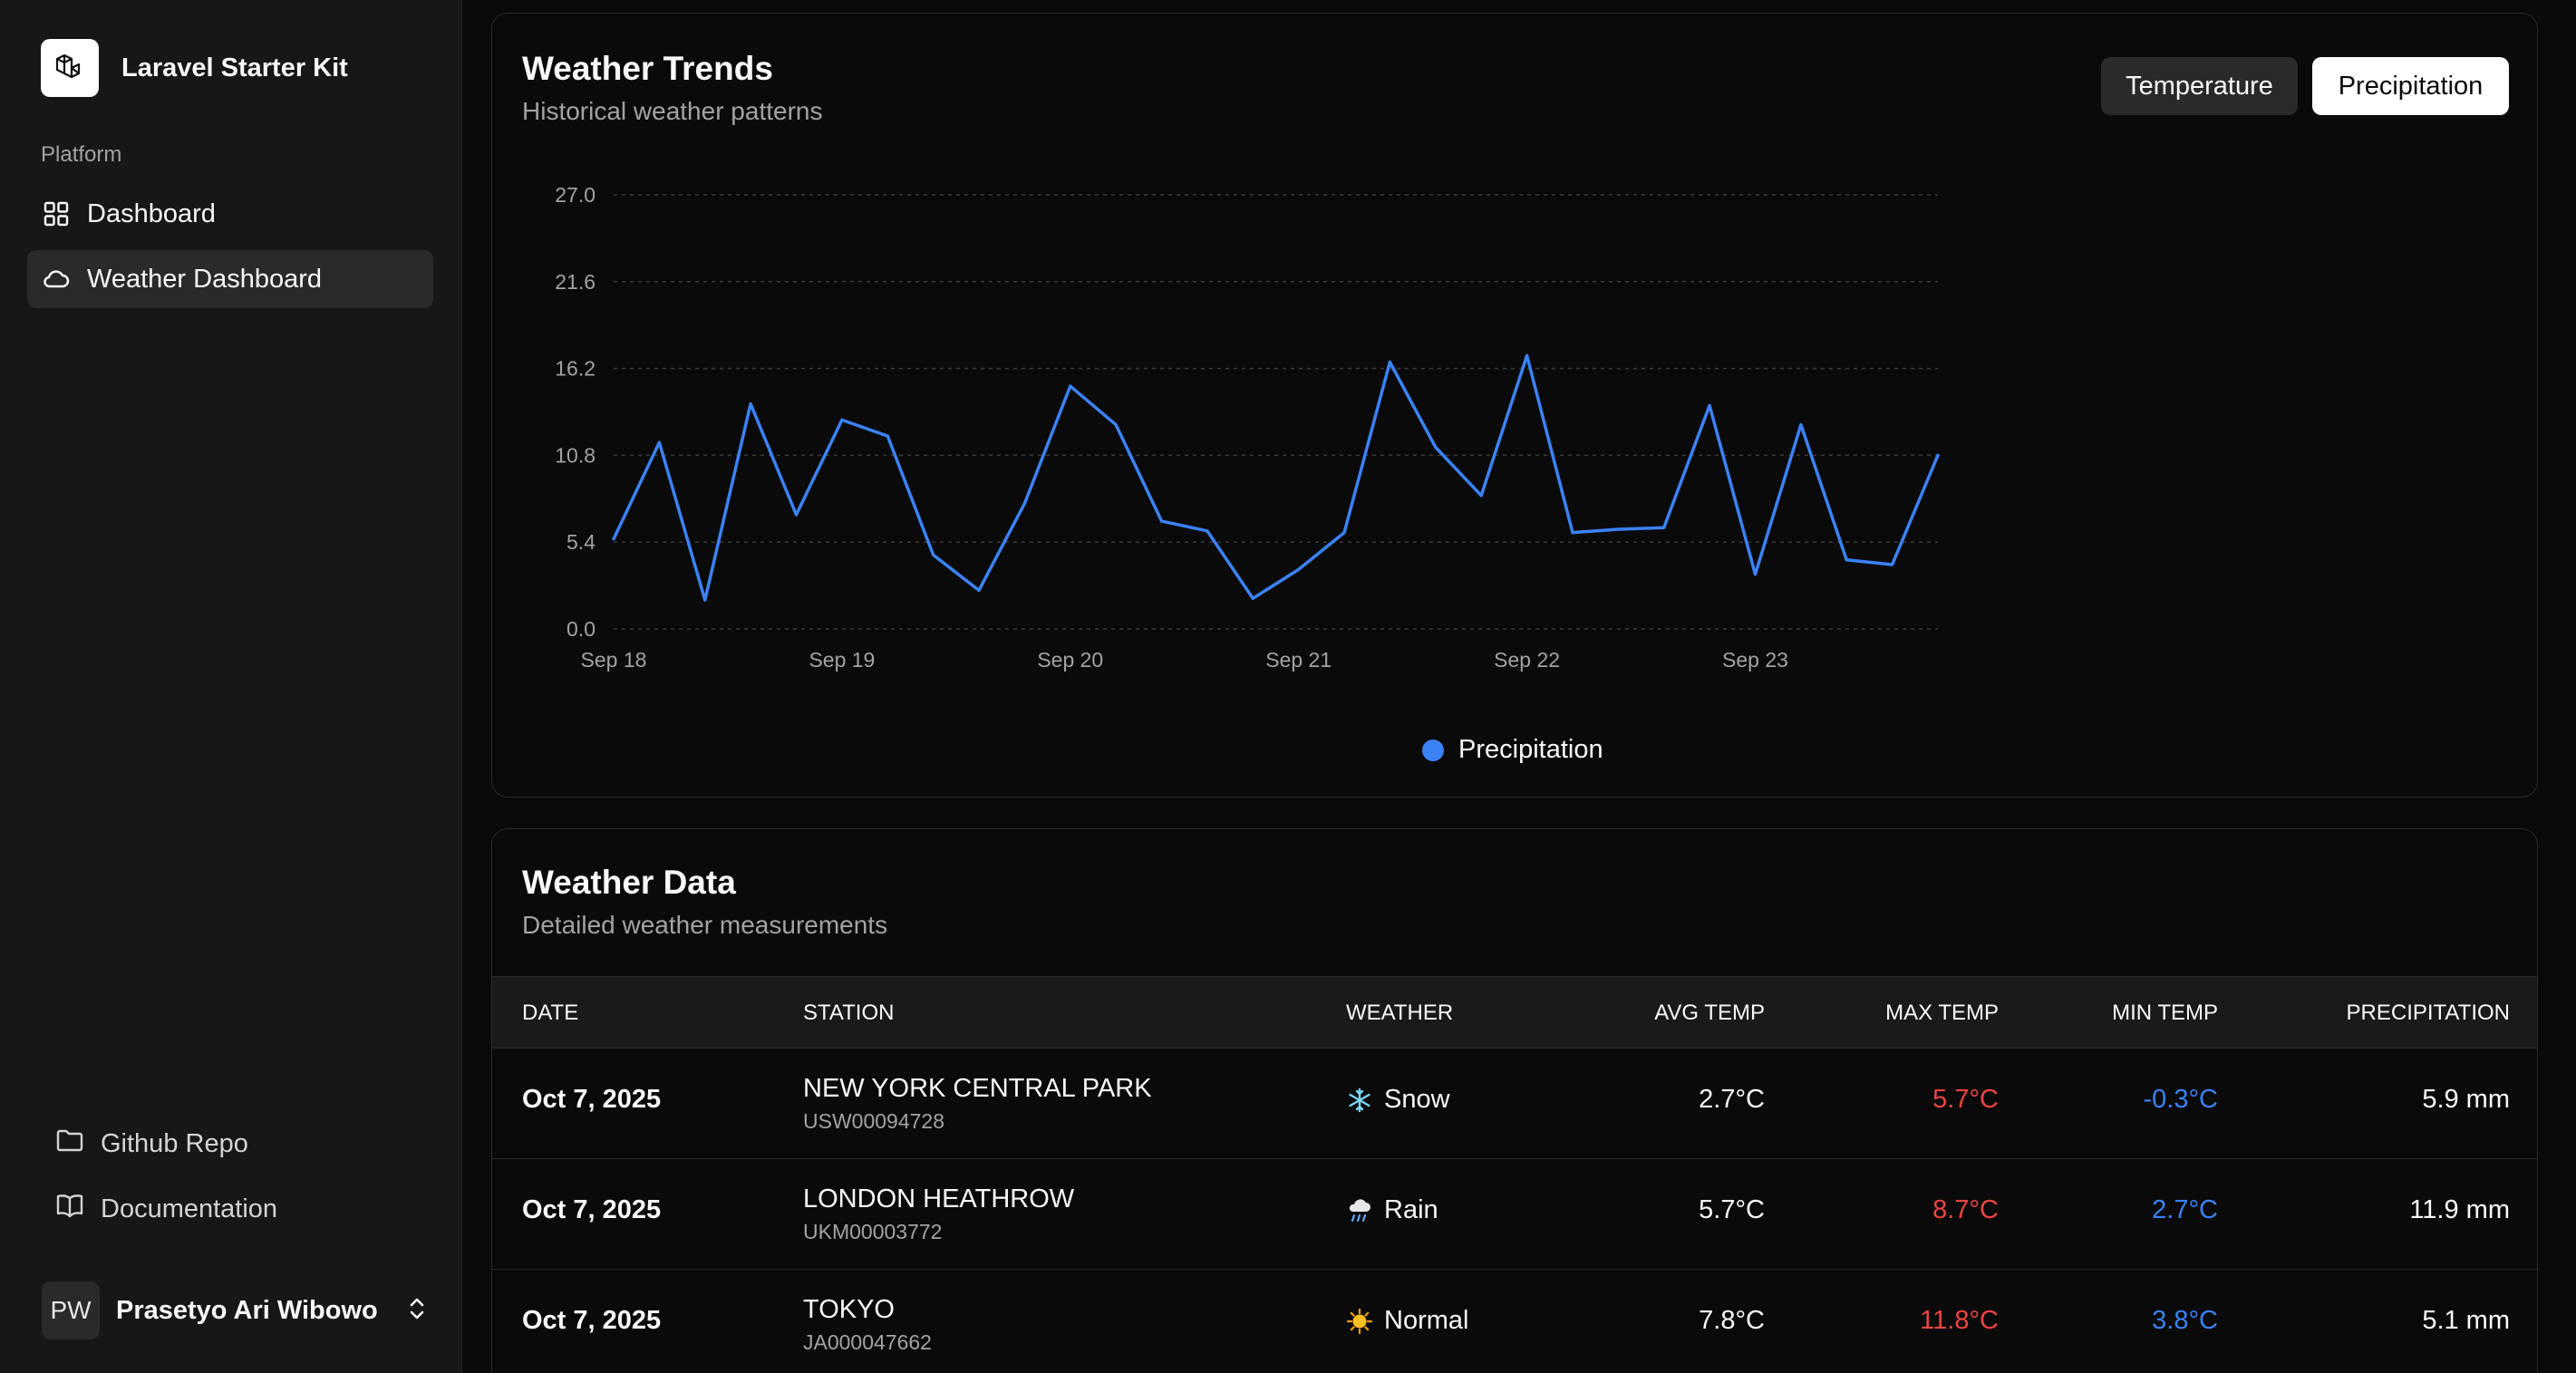 This screenshot has width=2576, height=1373. I want to click on column-header-precipitation: PRECIPITATION, so click(2428, 1013).